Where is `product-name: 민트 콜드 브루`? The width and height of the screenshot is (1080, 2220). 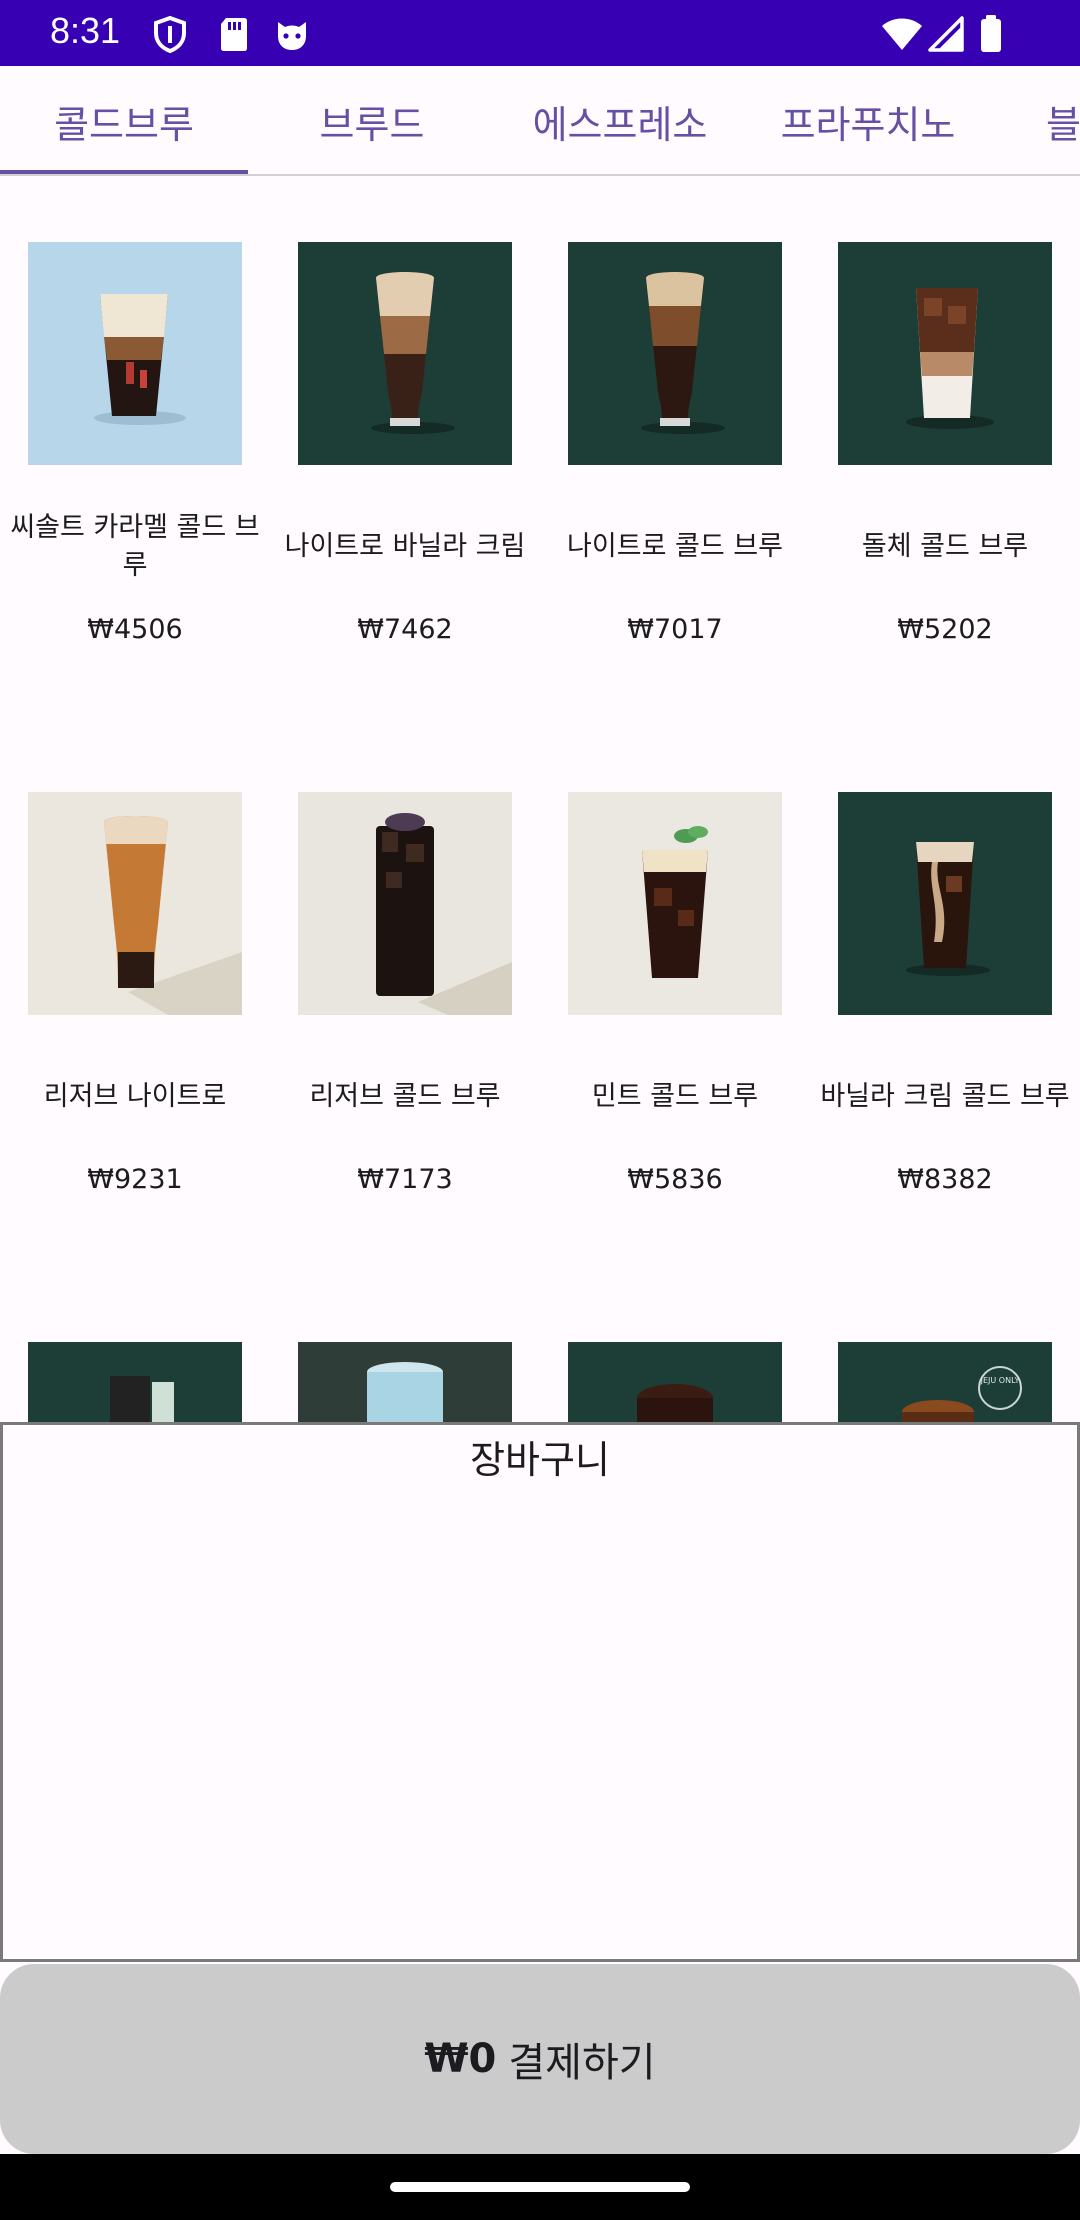 product-name: 민트 콜드 브루 is located at coordinates (675, 1096).